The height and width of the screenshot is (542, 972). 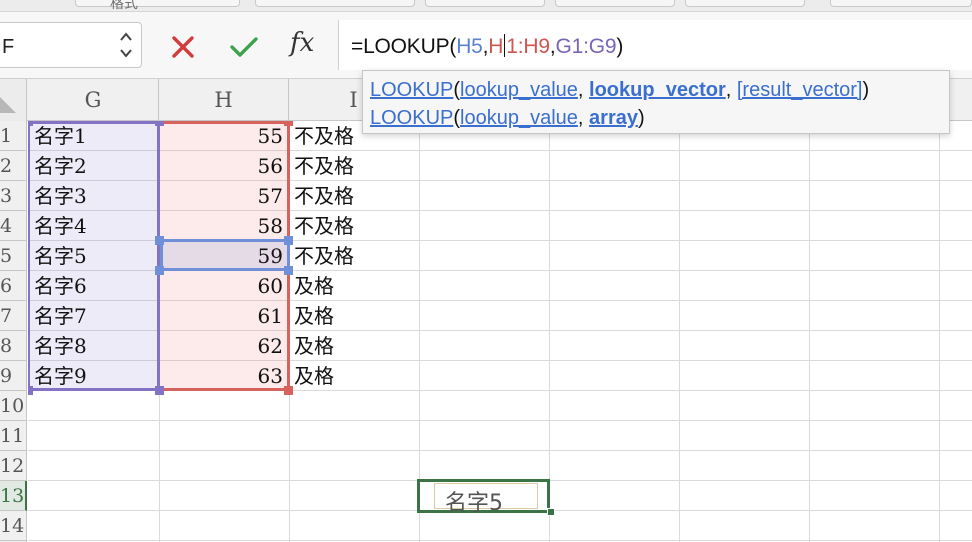 What do you see at coordinates (13, 166) in the screenshot?
I see `row-header-2: 2` at bounding box center [13, 166].